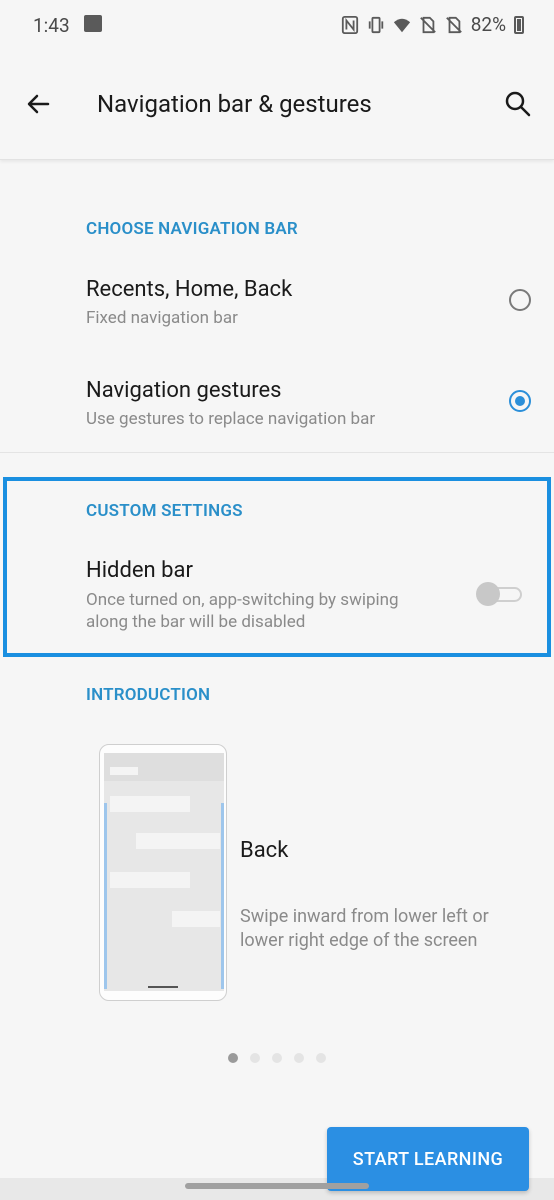 This screenshot has width=554, height=1200. I want to click on section-divider, so click(277, 452).